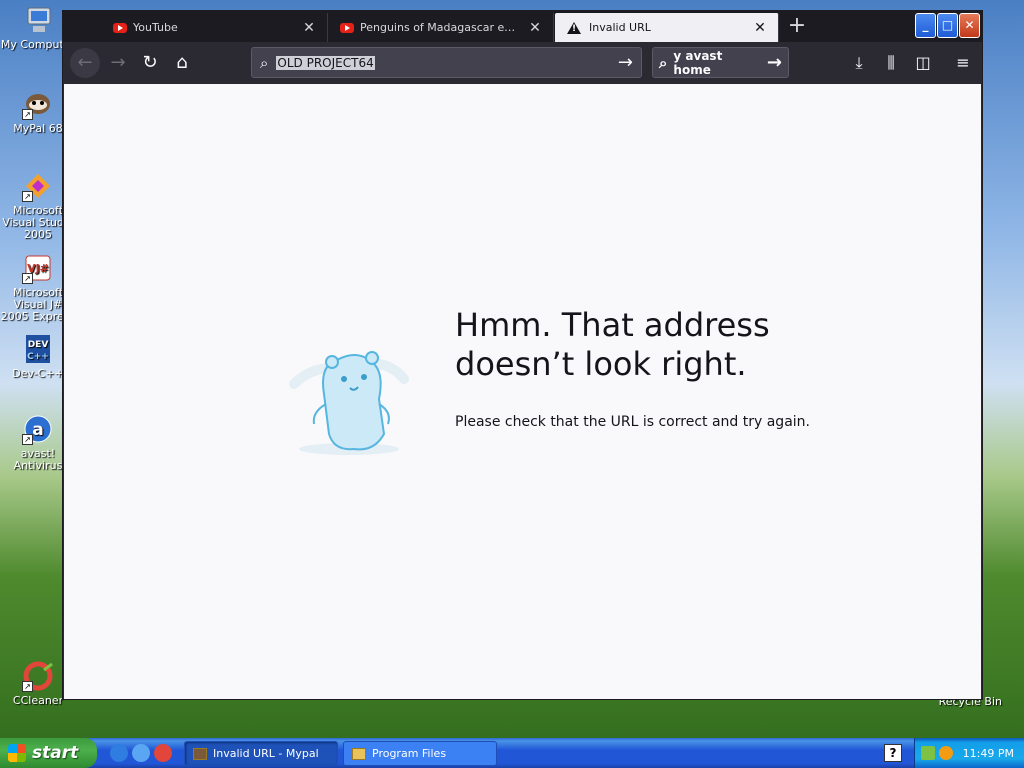 The image size is (1024, 768). What do you see at coordinates (893, 753) in the screenshot?
I see `help-icon: ?` at bounding box center [893, 753].